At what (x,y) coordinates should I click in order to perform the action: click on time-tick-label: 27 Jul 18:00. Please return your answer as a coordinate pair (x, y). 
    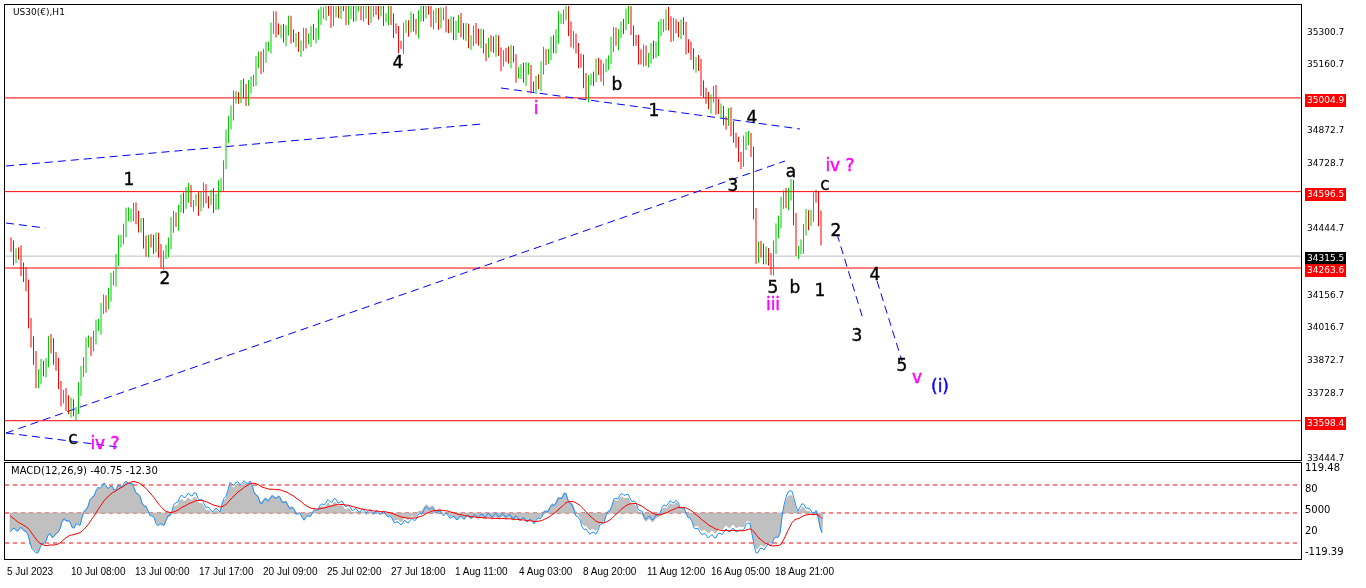
    Looking at the image, I should click on (419, 571).